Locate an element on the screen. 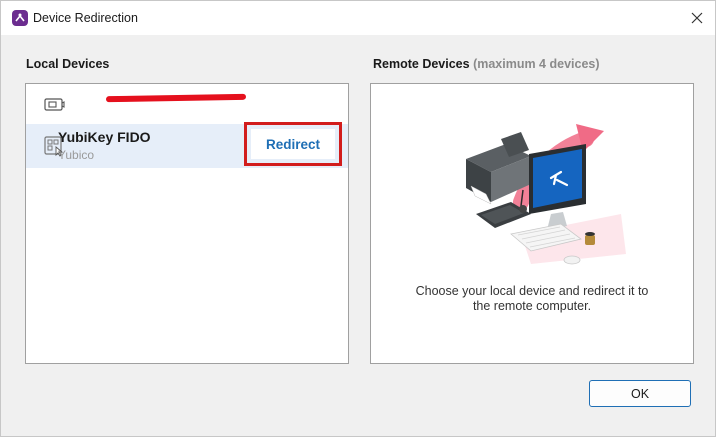  close-icon is located at coordinates (697, 18).